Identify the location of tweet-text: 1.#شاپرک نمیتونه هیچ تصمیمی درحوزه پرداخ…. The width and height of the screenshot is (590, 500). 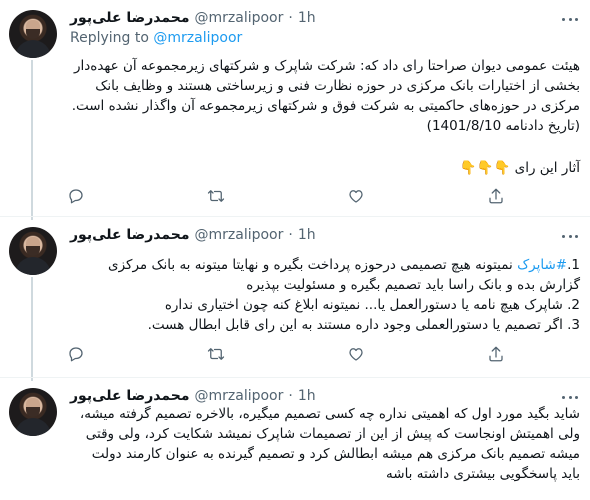
(325, 295).